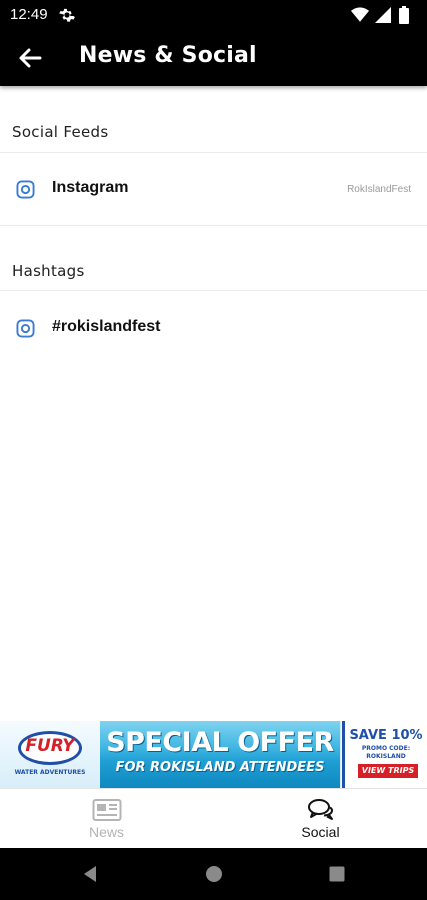  I want to click on signal-icon, so click(383, 15).